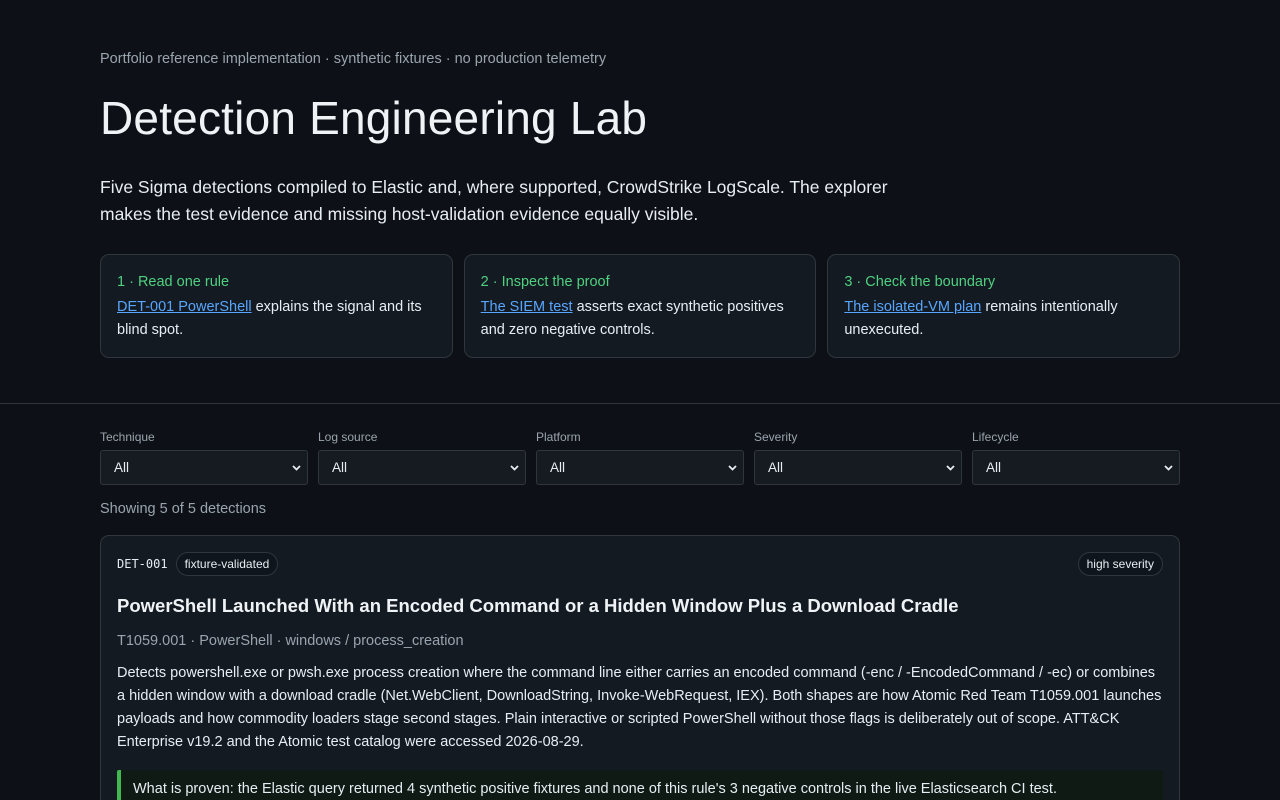 Image resolution: width=1280 pixels, height=800 pixels. I want to click on filter-label: Severity, so click(776, 437).